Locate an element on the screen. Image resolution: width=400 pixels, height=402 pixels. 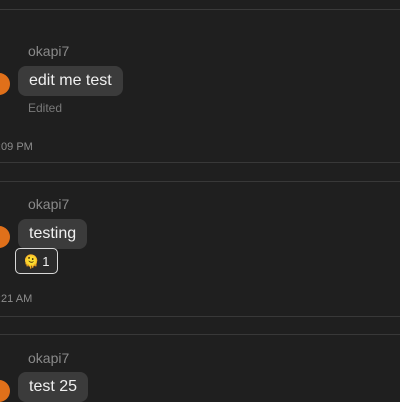
message-bubble: edit me test is located at coordinates (70, 81).